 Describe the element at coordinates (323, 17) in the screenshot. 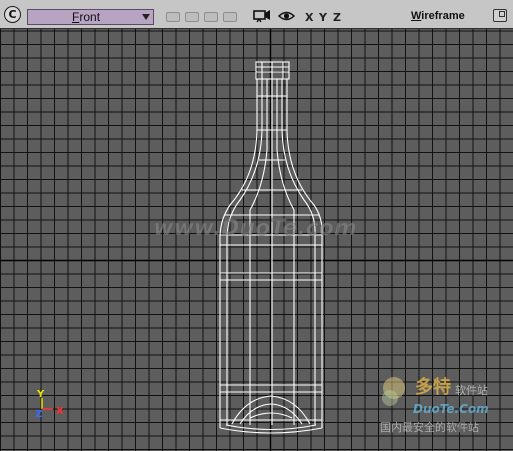

I see `axis-y-label: Y` at that location.